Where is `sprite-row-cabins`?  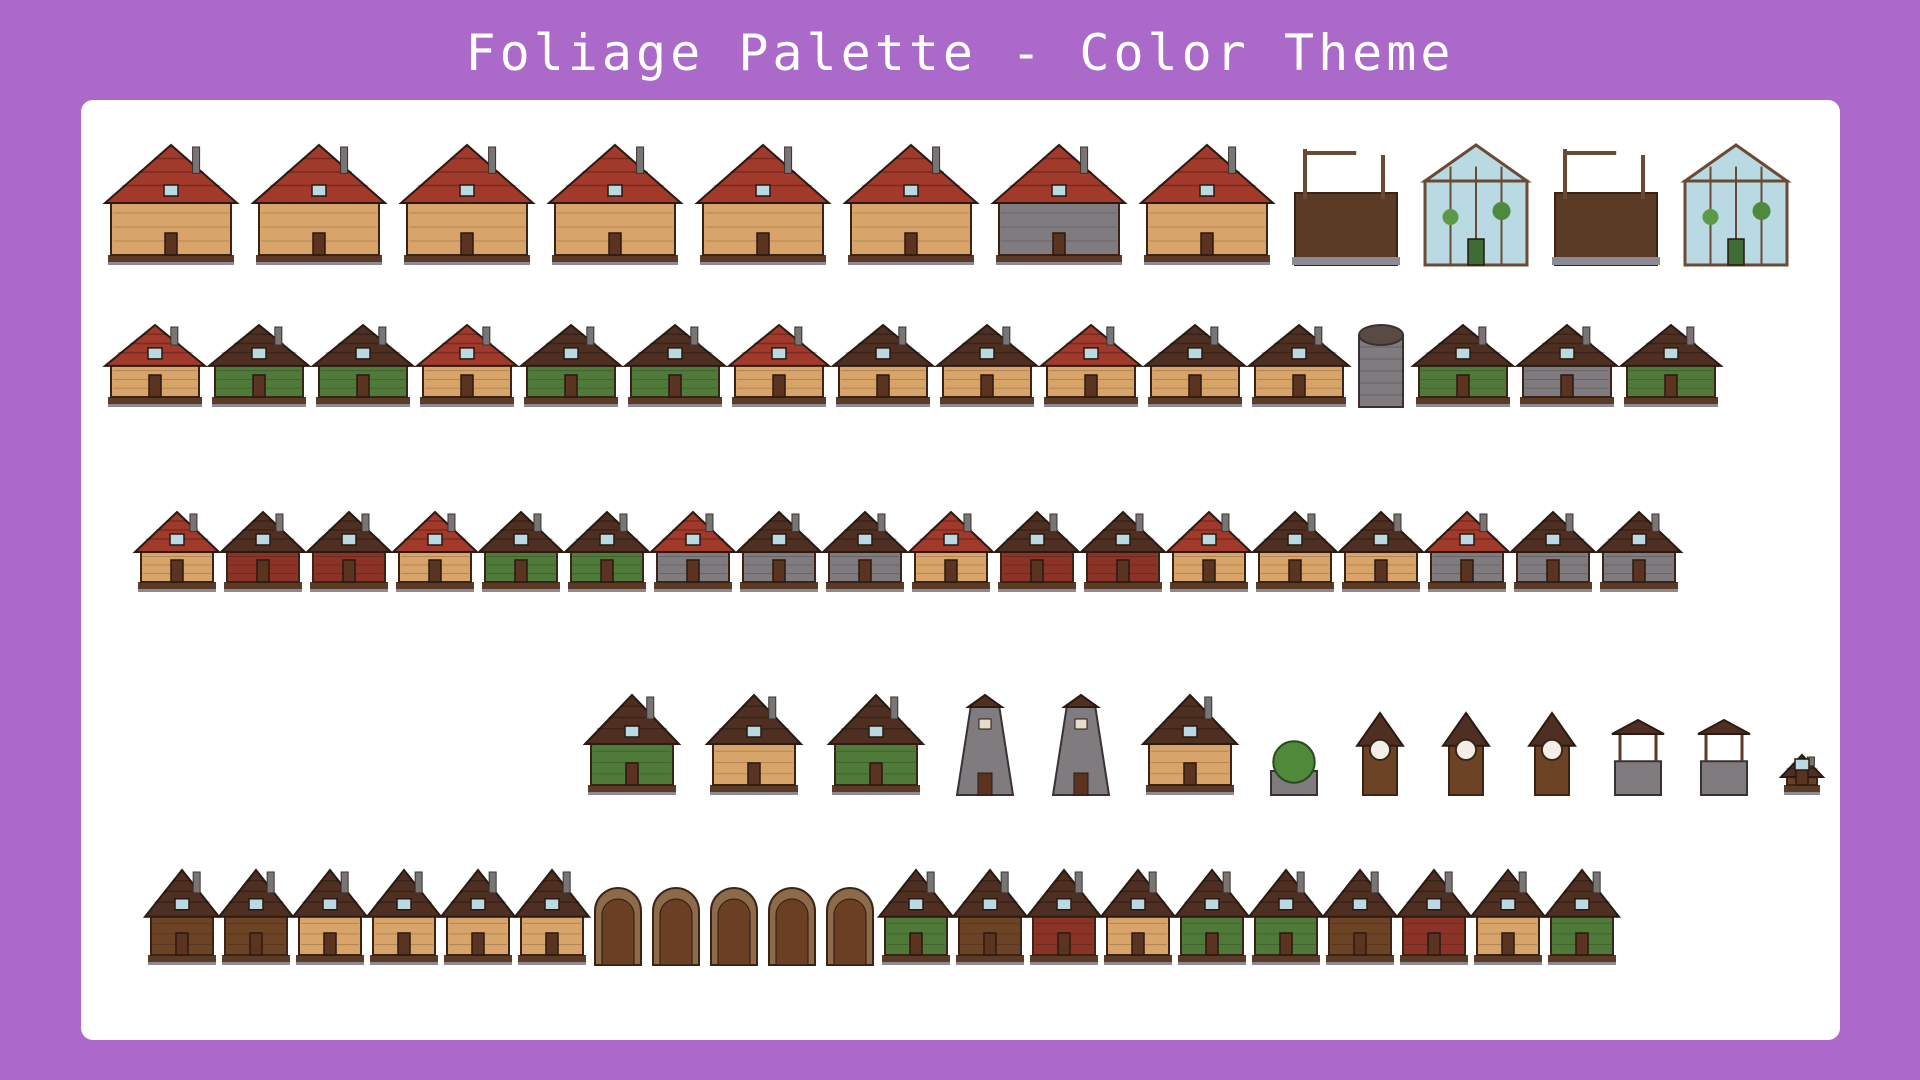
sprite-row-cabins is located at coordinates (908, 551).